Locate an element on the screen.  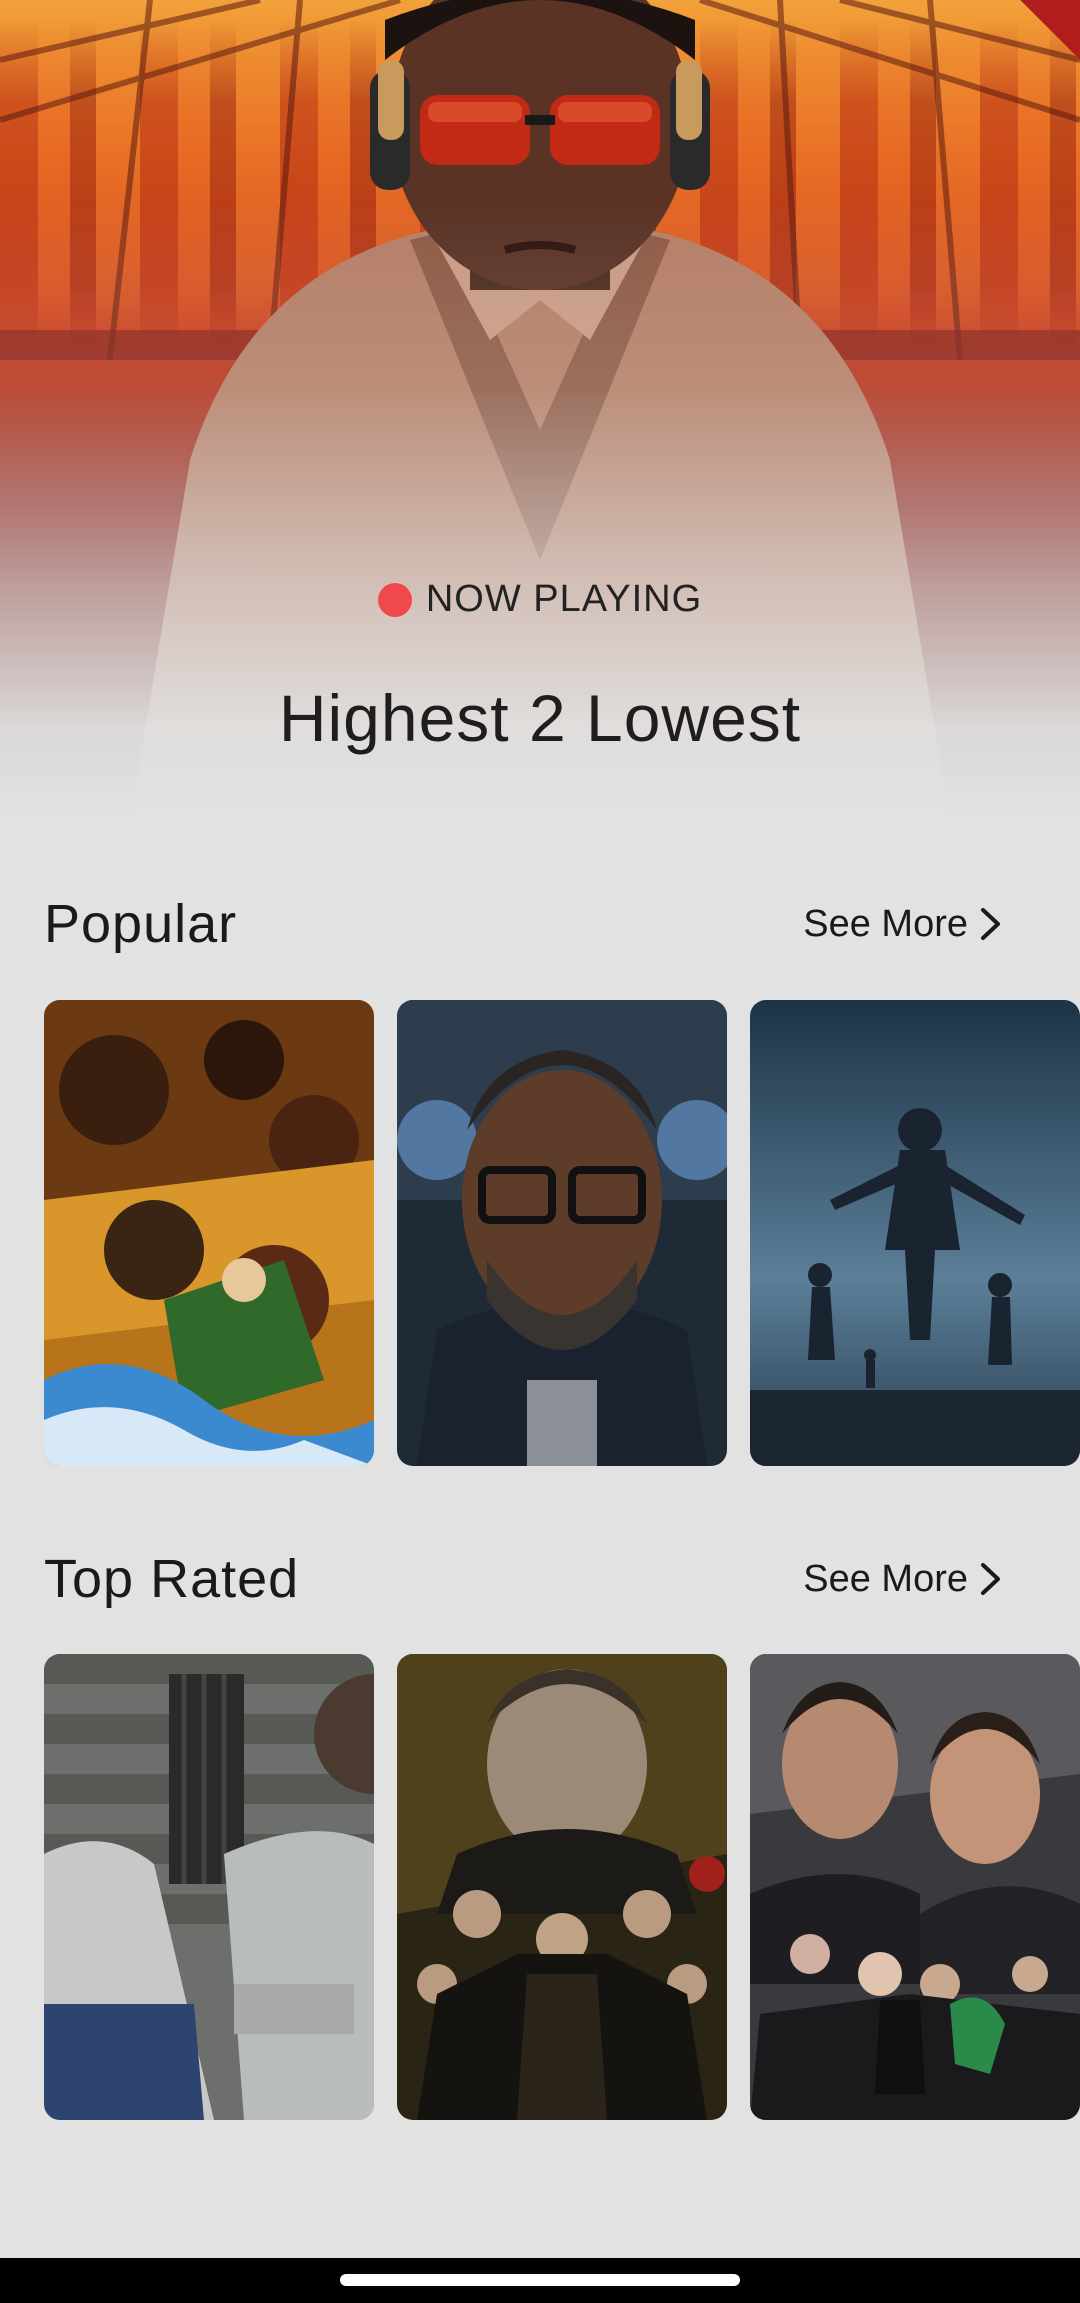
hero-movie-title: Highest 2 Lowest is located at coordinates (540, 718).